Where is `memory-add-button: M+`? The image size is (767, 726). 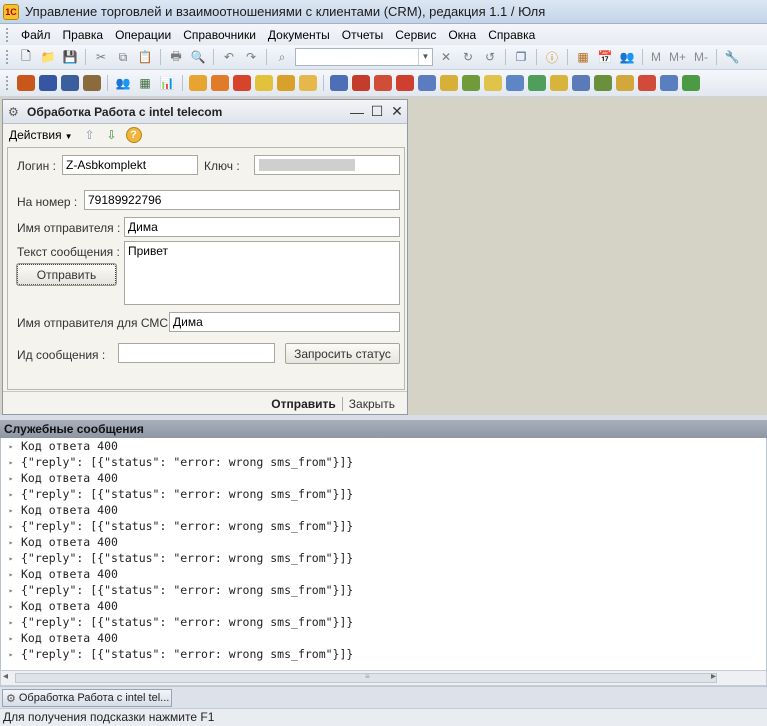
memory-add-button: M+ is located at coordinates (677, 57).